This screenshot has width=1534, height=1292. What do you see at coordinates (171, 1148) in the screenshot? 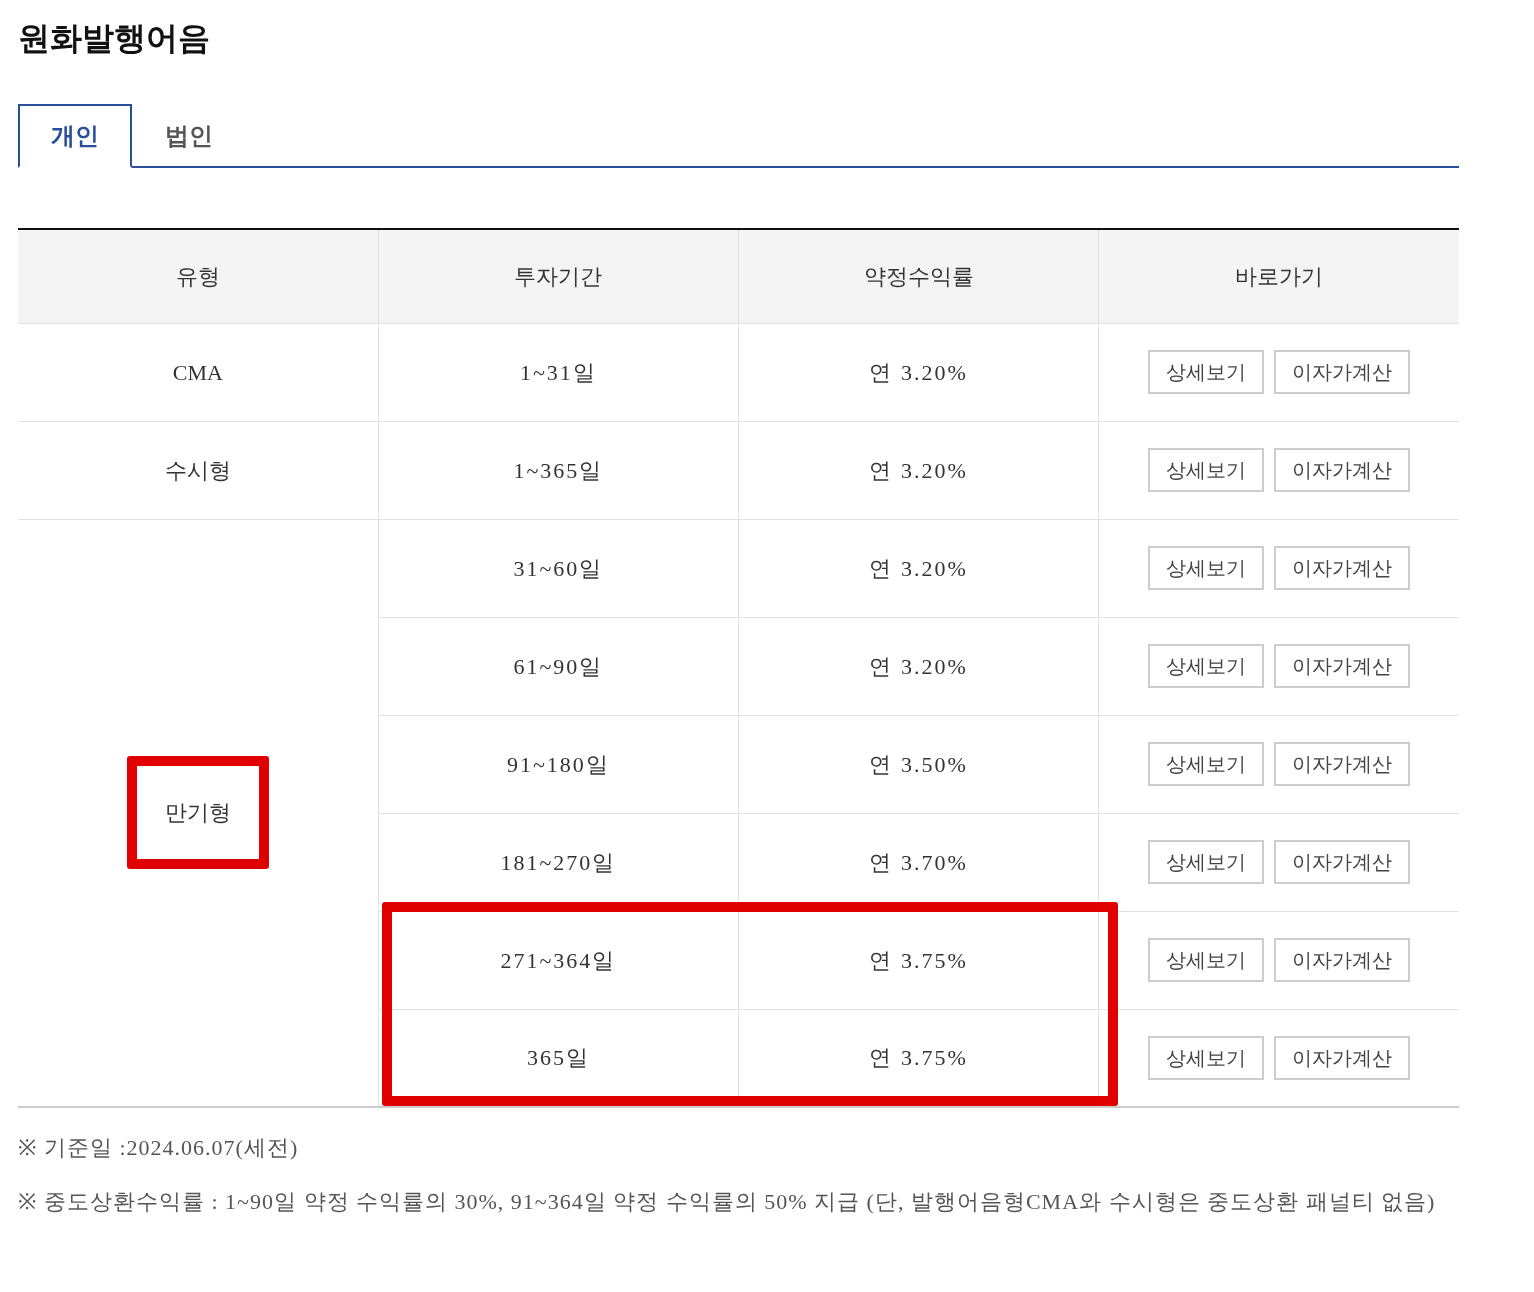
I see `footnote: 기준일 :2024.06.07(세전)` at bounding box center [171, 1148].